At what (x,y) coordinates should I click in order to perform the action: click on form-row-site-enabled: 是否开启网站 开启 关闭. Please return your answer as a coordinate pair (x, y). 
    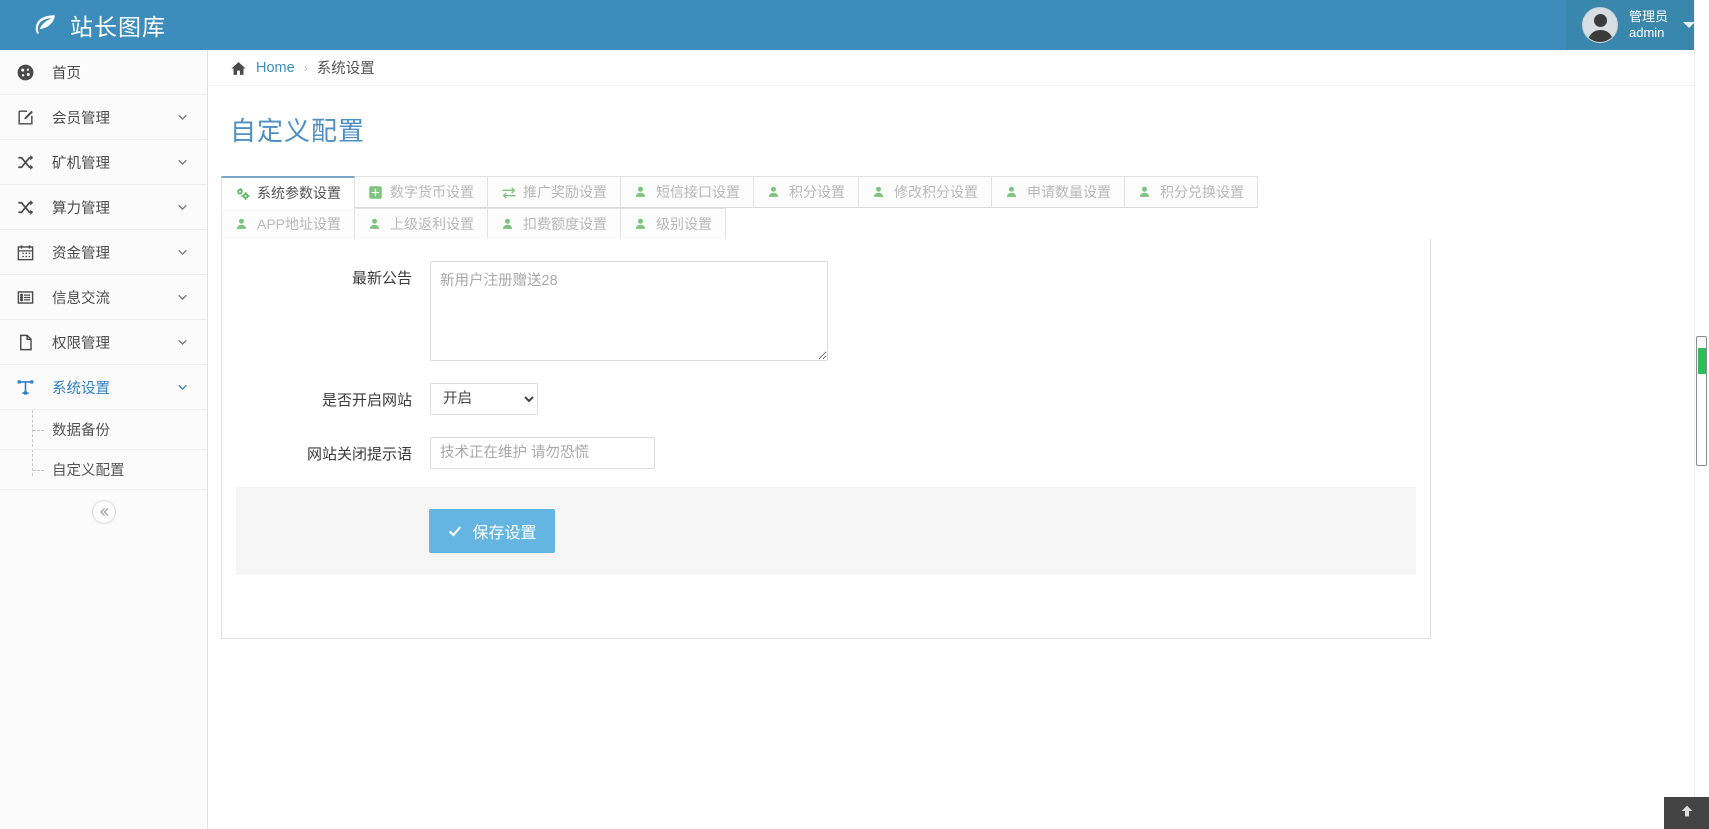
    Looking at the image, I should click on (826, 388).